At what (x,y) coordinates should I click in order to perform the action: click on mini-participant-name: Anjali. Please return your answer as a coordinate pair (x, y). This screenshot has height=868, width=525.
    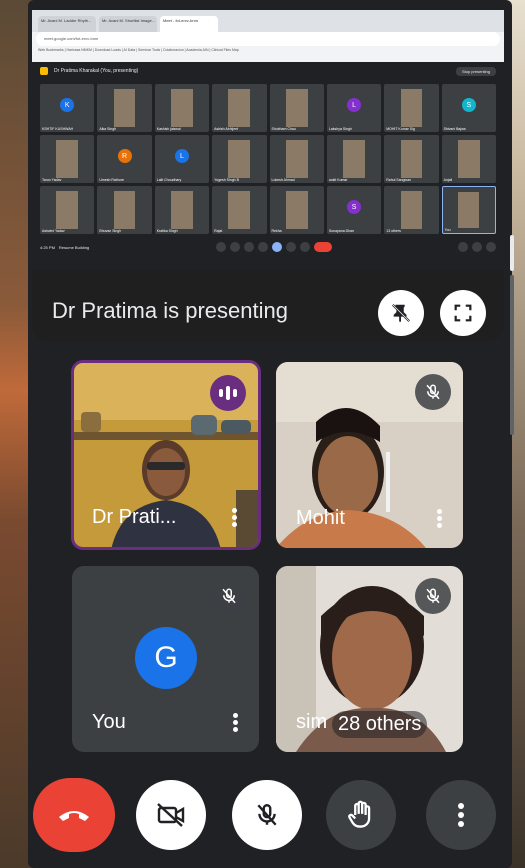
    Looking at the image, I should click on (448, 180).